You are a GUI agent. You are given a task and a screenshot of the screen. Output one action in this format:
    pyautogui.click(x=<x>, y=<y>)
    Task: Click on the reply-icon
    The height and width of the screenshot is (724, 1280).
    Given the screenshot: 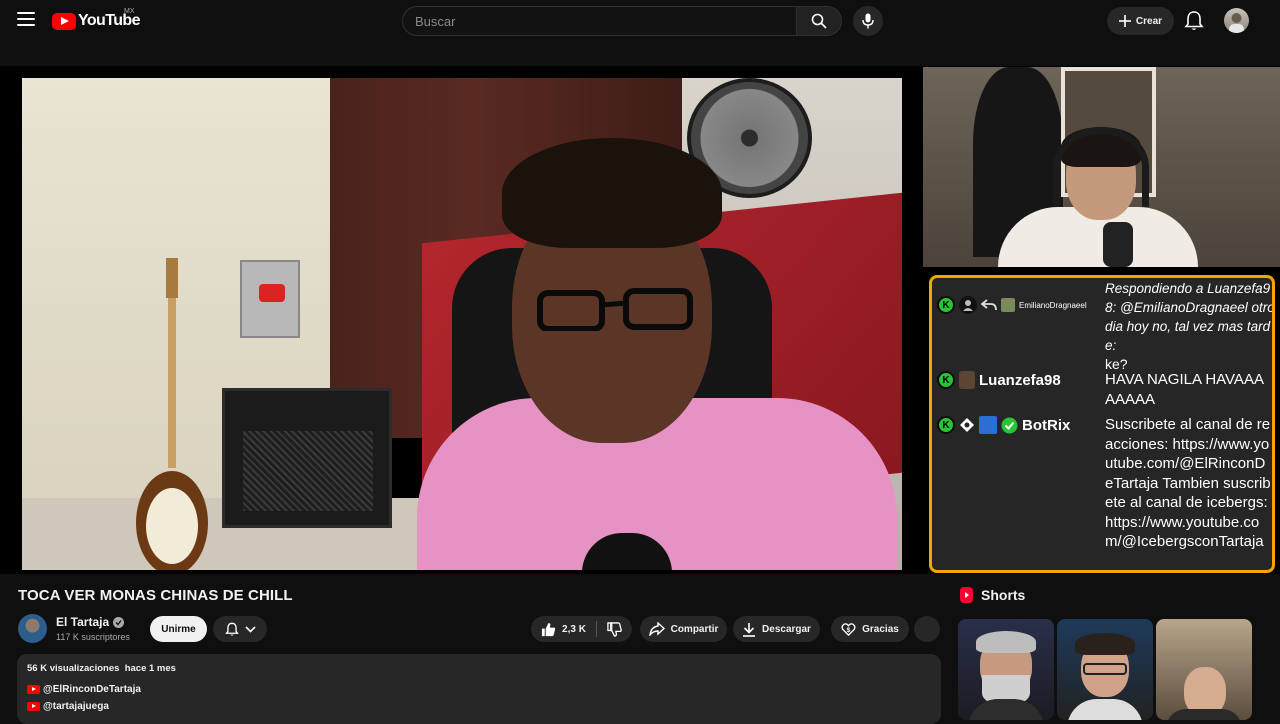 What is the action you would take?
    pyautogui.click(x=989, y=305)
    